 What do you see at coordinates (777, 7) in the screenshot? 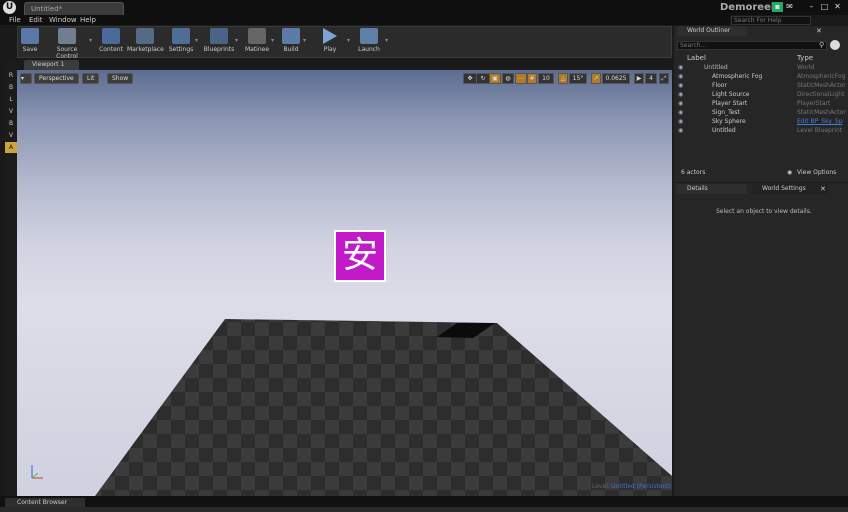
I see `notification-icon: ▪` at bounding box center [777, 7].